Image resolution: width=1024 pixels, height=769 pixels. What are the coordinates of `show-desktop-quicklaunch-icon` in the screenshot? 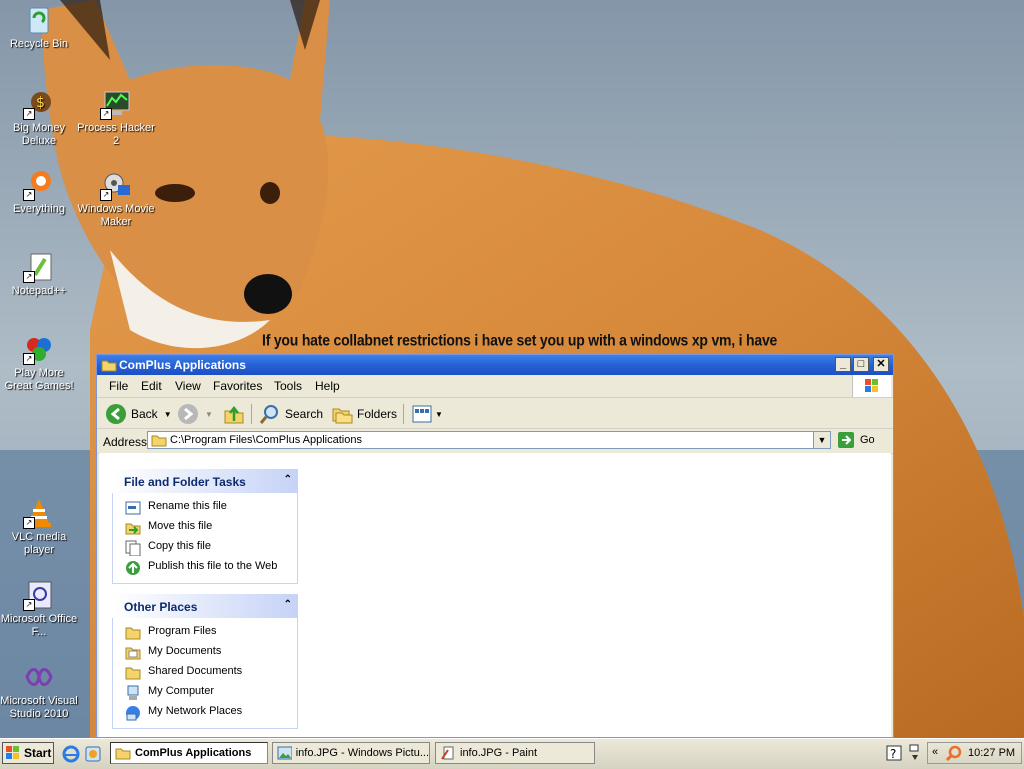 It's located at (93, 755).